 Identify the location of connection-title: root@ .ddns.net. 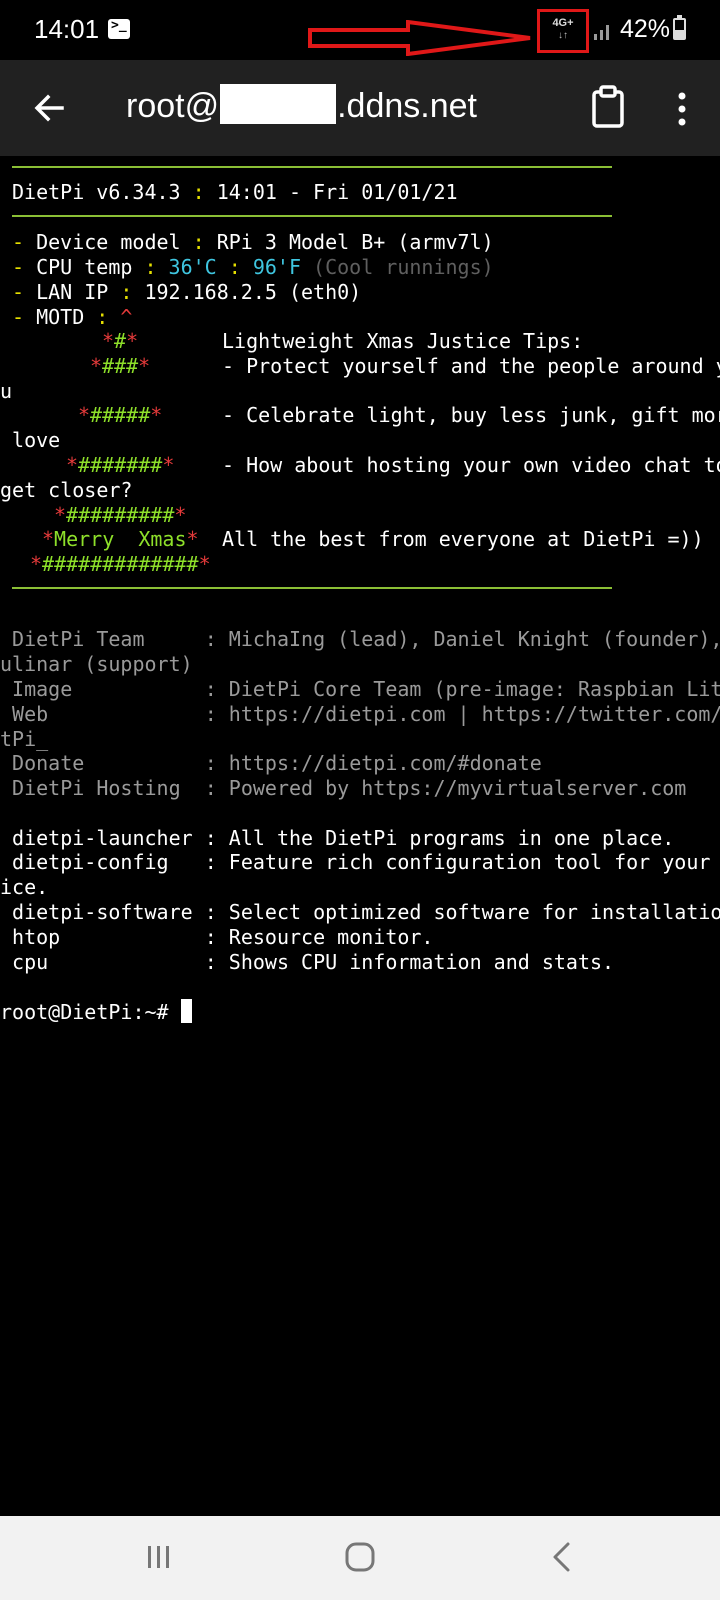
(301, 105).